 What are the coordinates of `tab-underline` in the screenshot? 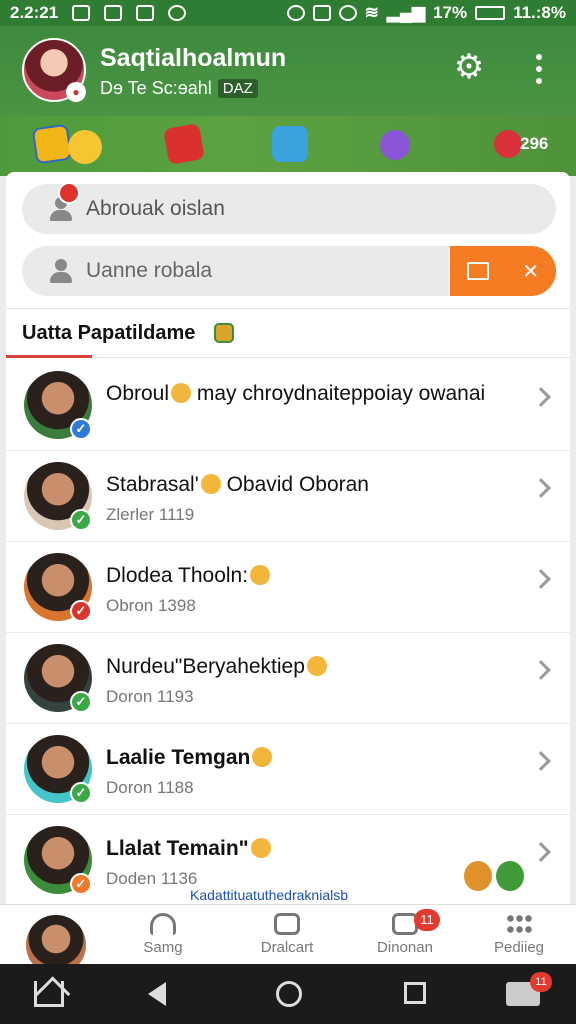 It's located at (49, 356).